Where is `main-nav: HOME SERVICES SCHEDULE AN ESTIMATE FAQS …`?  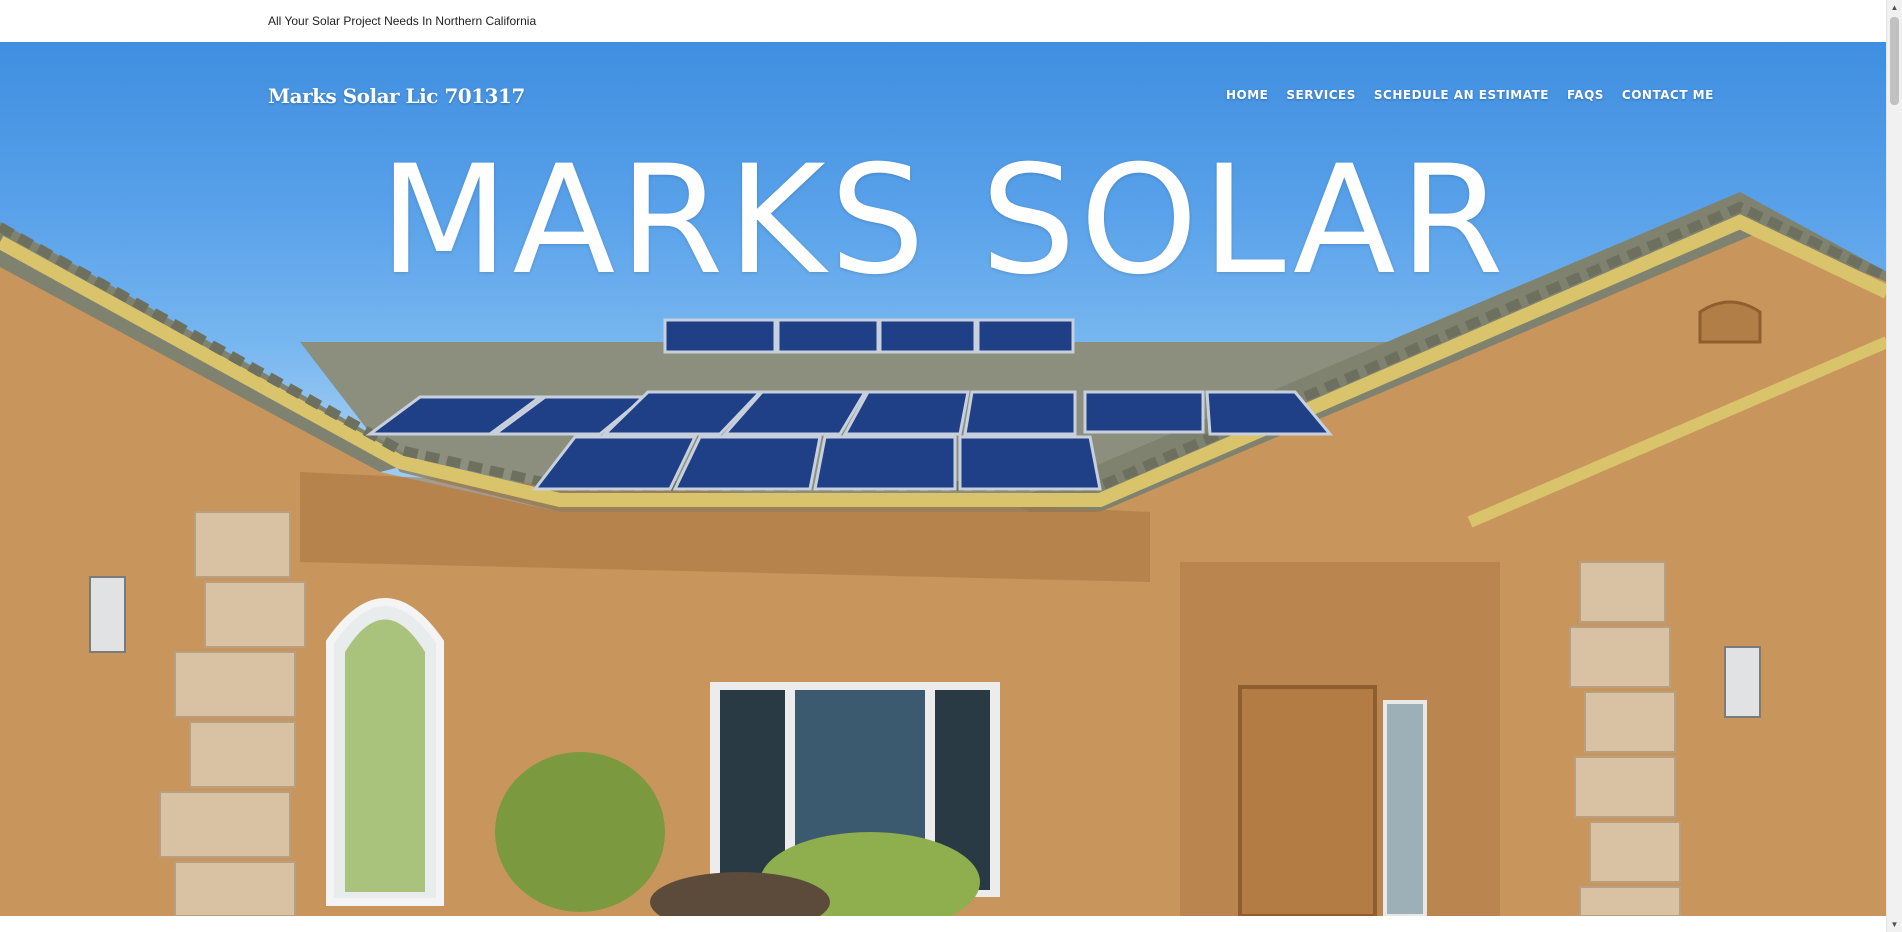 main-nav: HOME SERVICES SCHEDULE AN ESTIMATE FAQS … is located at coordinates (1479, 95).